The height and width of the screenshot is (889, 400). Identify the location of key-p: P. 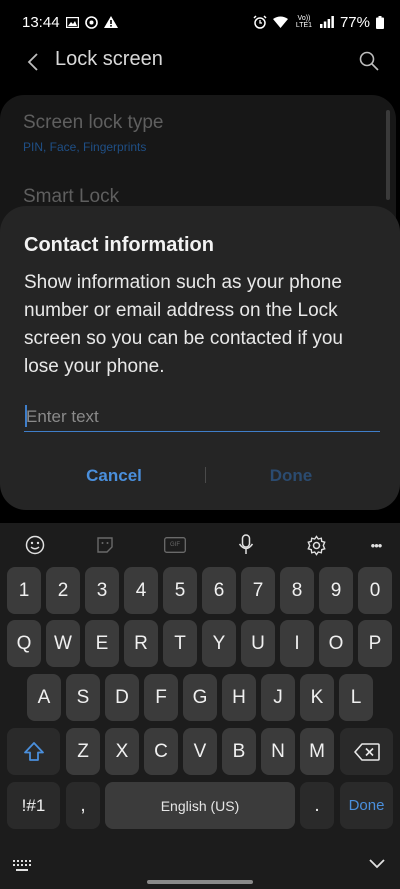
(375, 643).